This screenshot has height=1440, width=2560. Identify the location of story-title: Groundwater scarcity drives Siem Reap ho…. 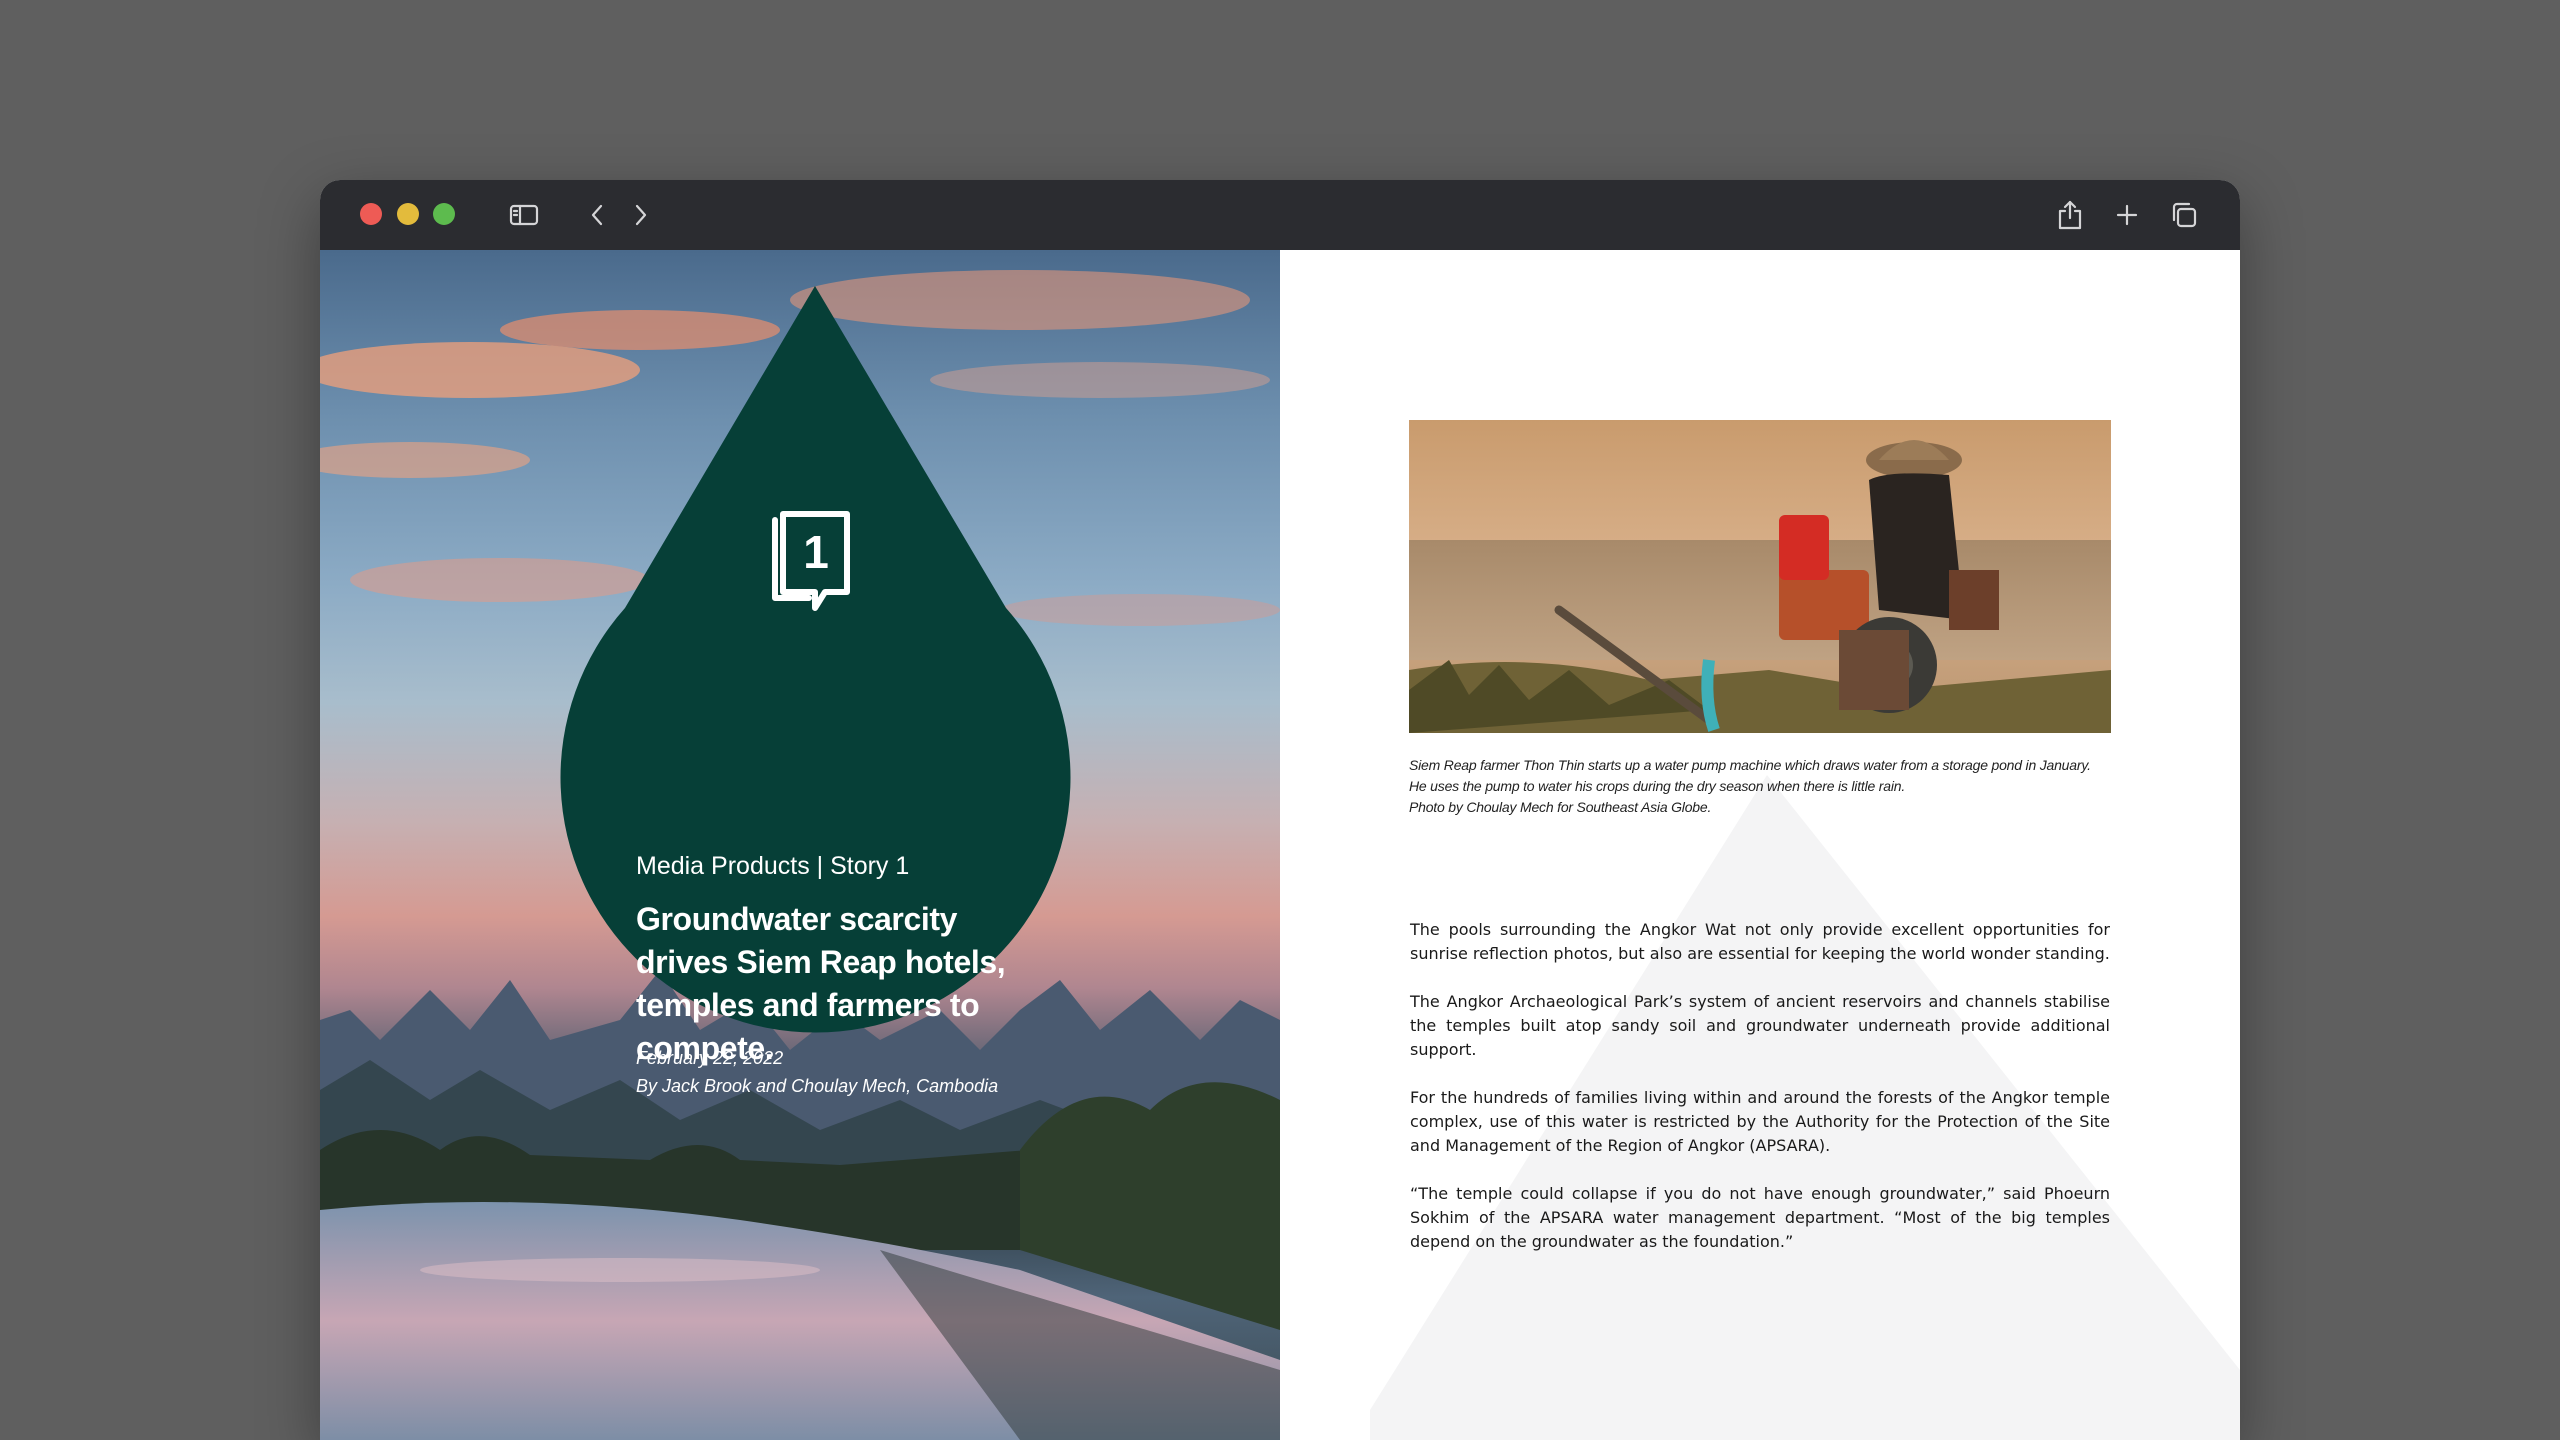
(821, 983).